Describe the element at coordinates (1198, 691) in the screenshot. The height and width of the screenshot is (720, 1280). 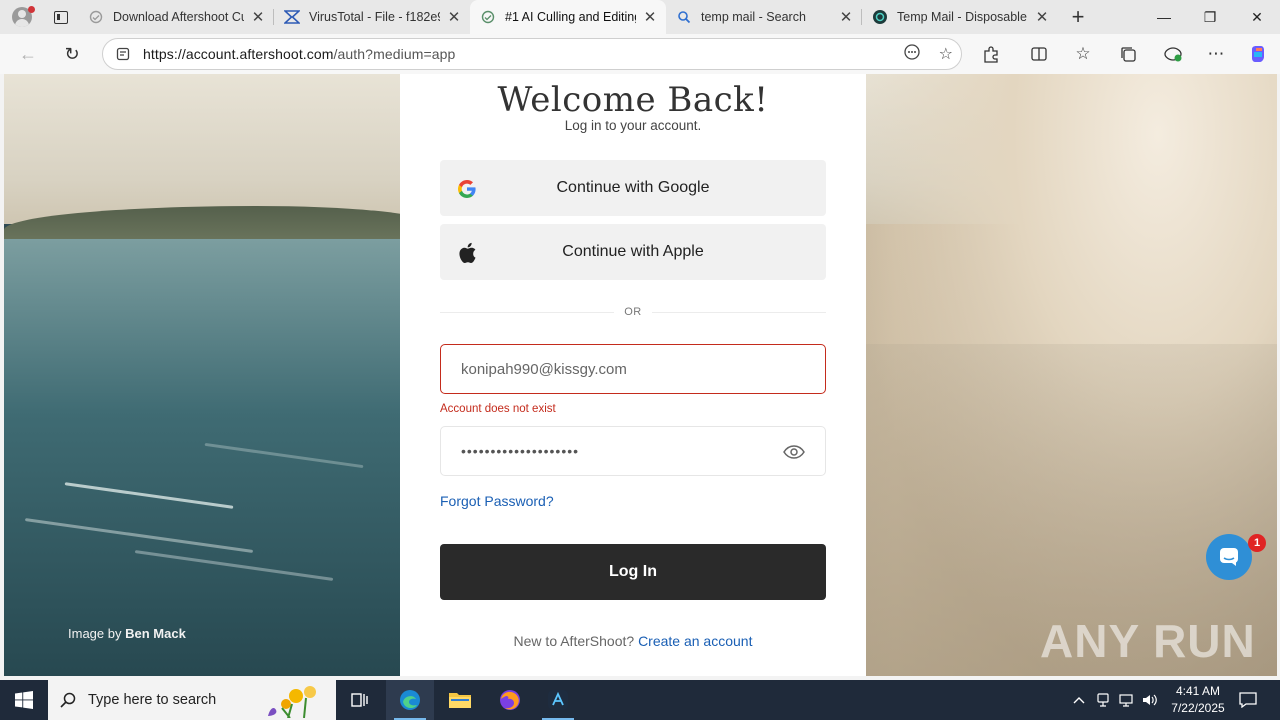
I see `clock-time: 4:41 AM` at that location.